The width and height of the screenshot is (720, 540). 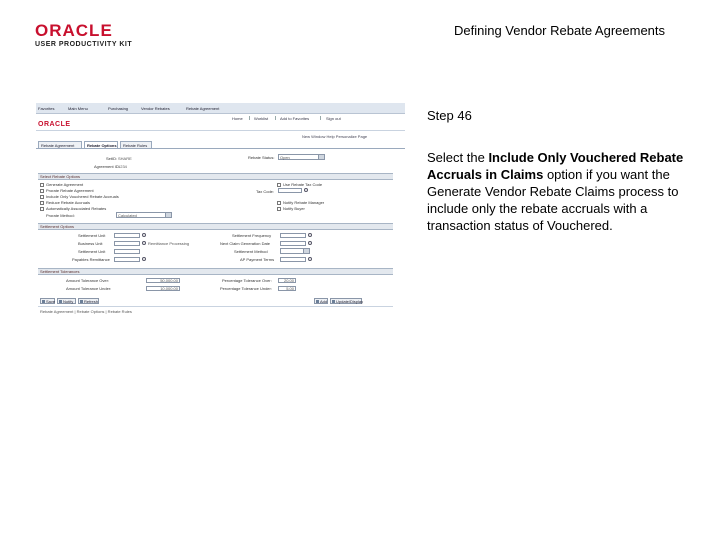 I want to click on tax-code-label: Tax Code:, so click(x=265, y=191).